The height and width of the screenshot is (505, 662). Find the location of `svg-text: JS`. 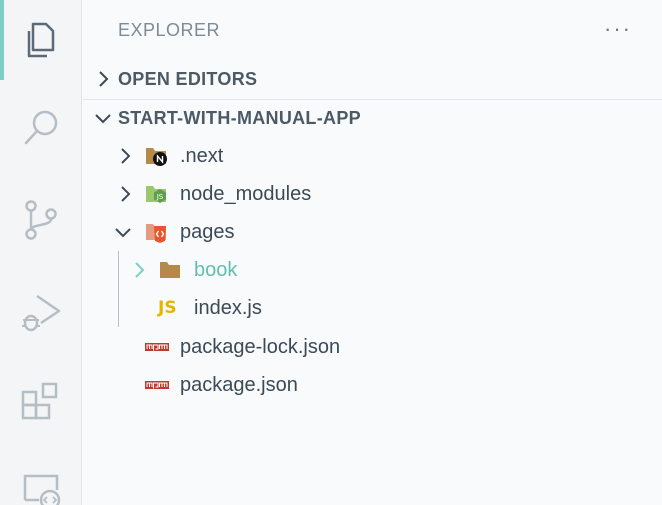

svg-text: JS is located at coordinates (160, 197).